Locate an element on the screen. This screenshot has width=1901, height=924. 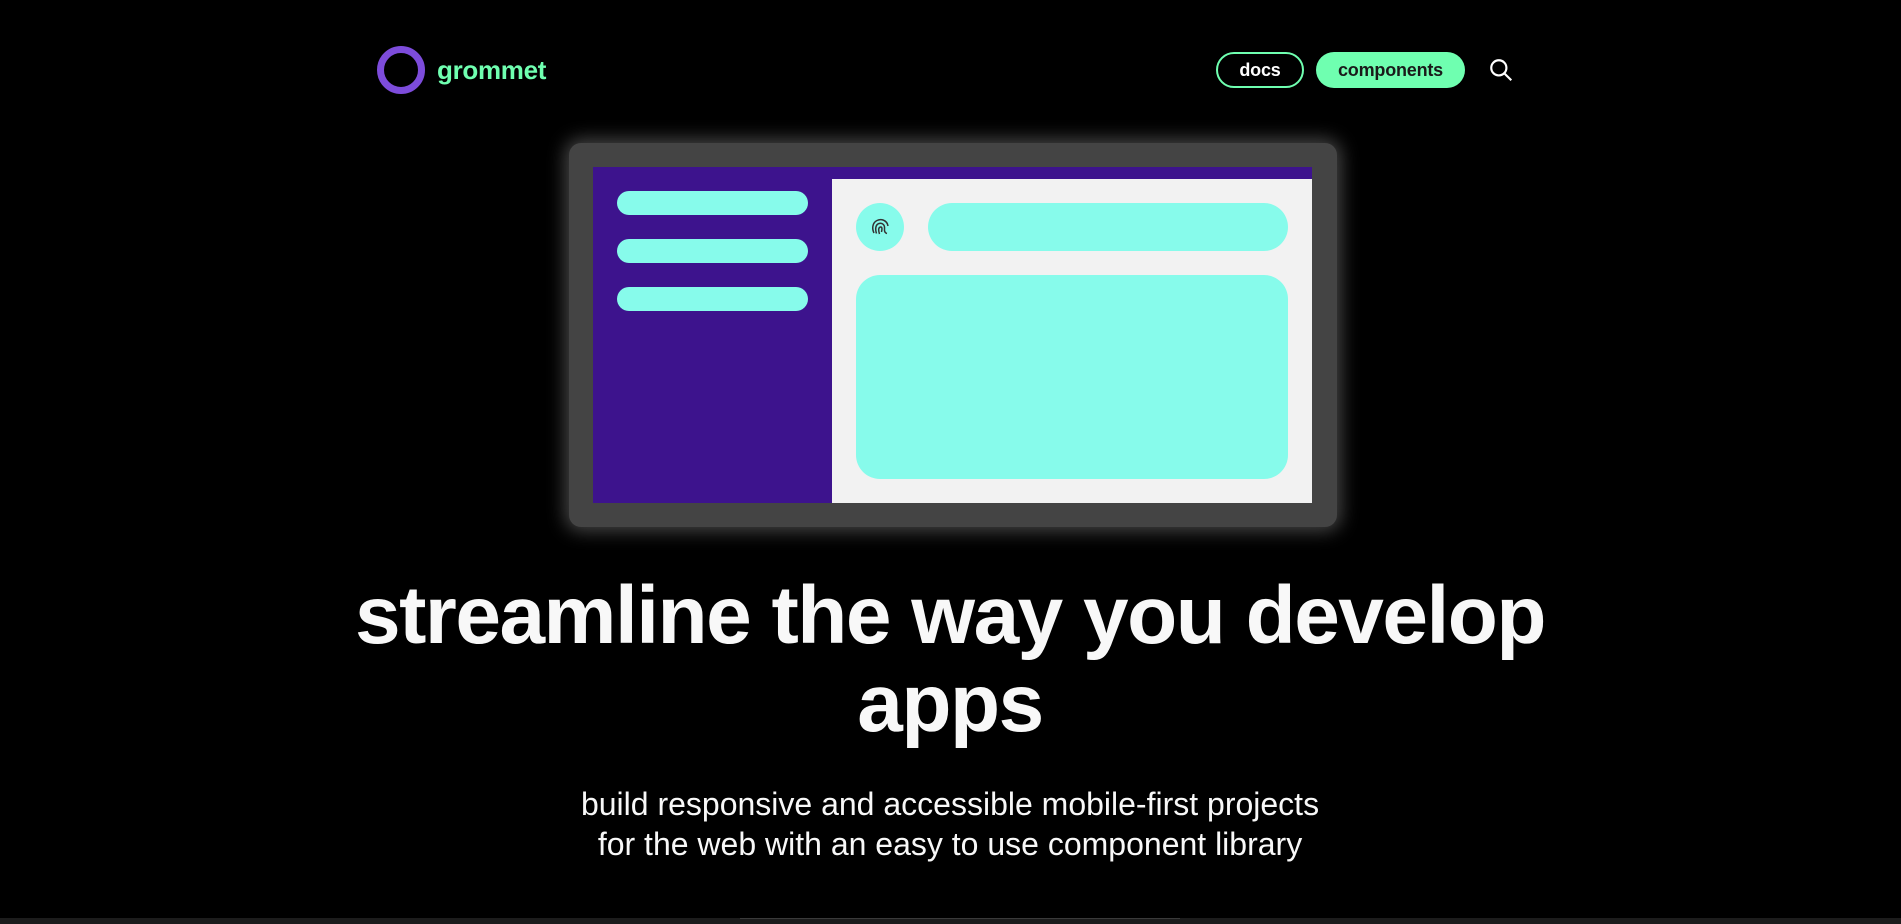
next-section-edge-highlight is located at coordinates (960, 921).